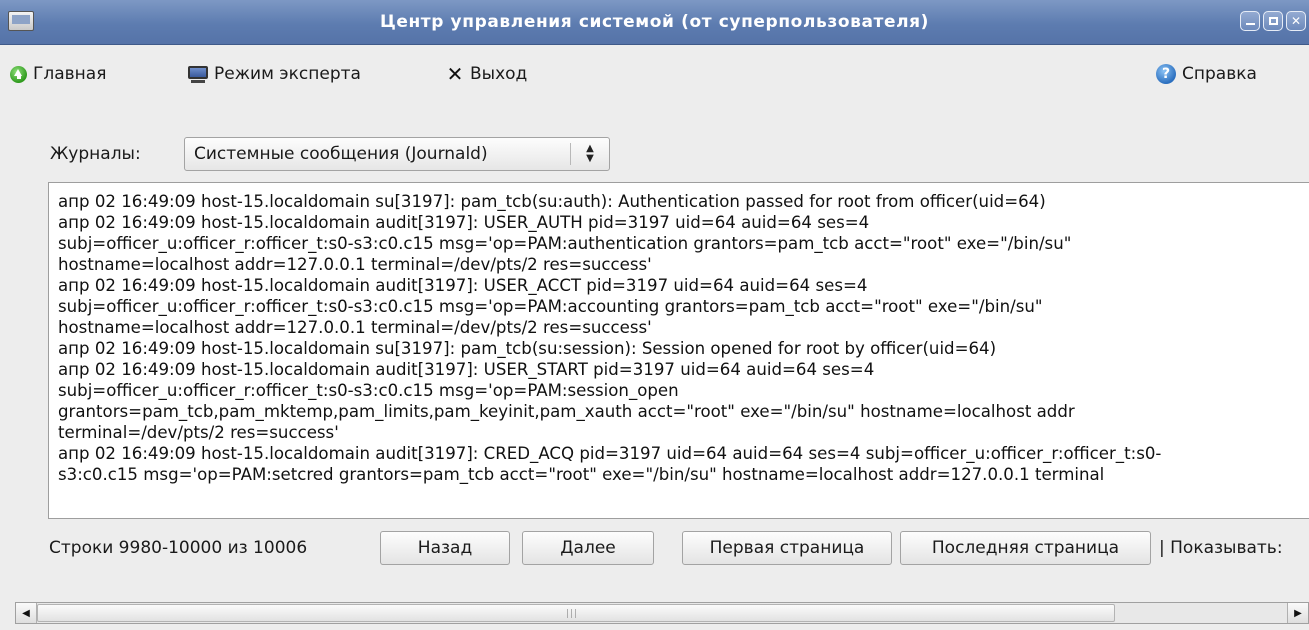 The width and height of the screenshot is (1309, 630). Describe the element at coordinates (287, 74) in the screenshot. I see `expert-mode-label: Режим эксперта` at that location.